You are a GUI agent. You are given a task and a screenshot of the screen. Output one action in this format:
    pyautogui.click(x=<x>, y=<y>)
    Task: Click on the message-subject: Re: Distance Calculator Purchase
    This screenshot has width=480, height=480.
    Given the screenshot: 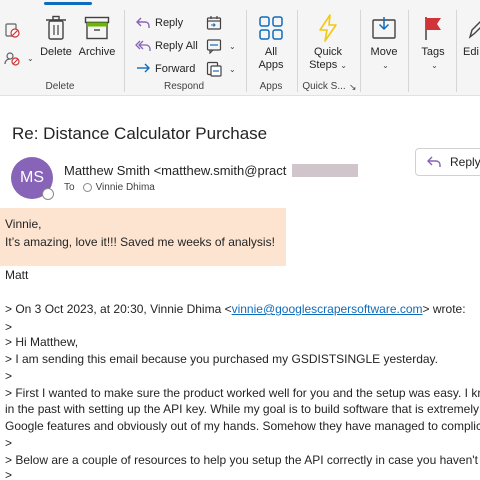 What is the action you would take?
    pyautogui.click(x=140, y=133)
    